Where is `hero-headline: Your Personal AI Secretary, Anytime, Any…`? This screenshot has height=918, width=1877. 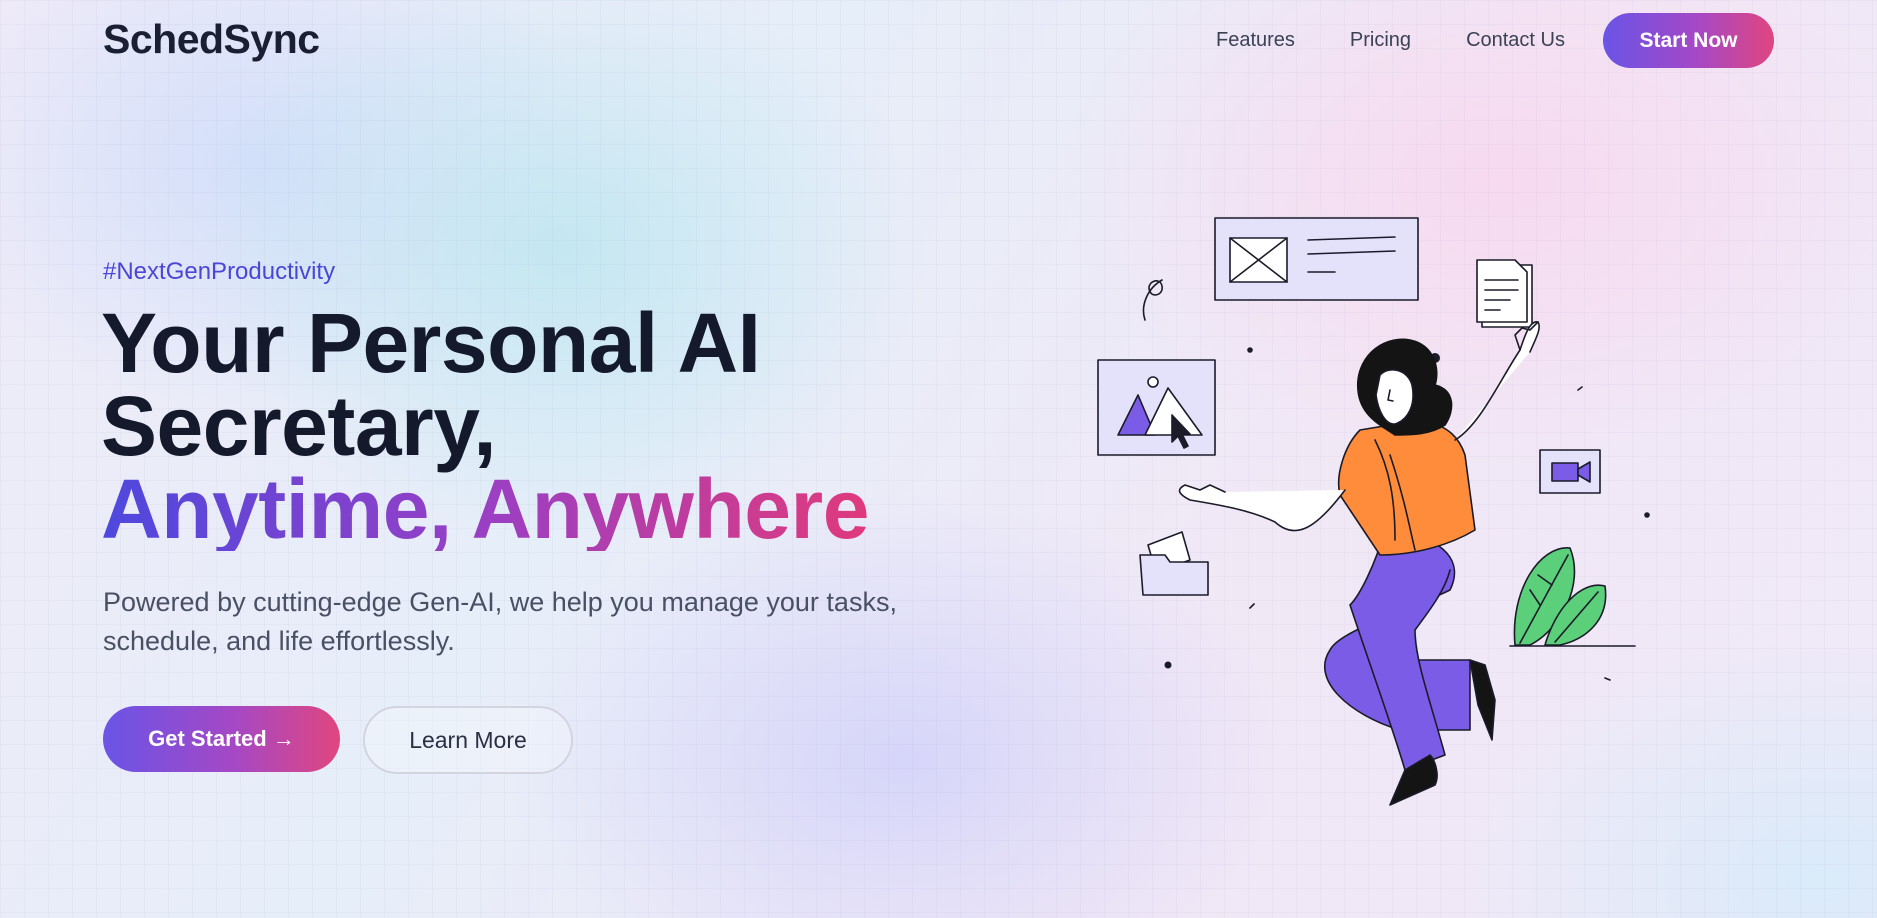 hero-headline: Your Personal AI Secretary, Anytime, Any… is located at coordinates (485, 426).